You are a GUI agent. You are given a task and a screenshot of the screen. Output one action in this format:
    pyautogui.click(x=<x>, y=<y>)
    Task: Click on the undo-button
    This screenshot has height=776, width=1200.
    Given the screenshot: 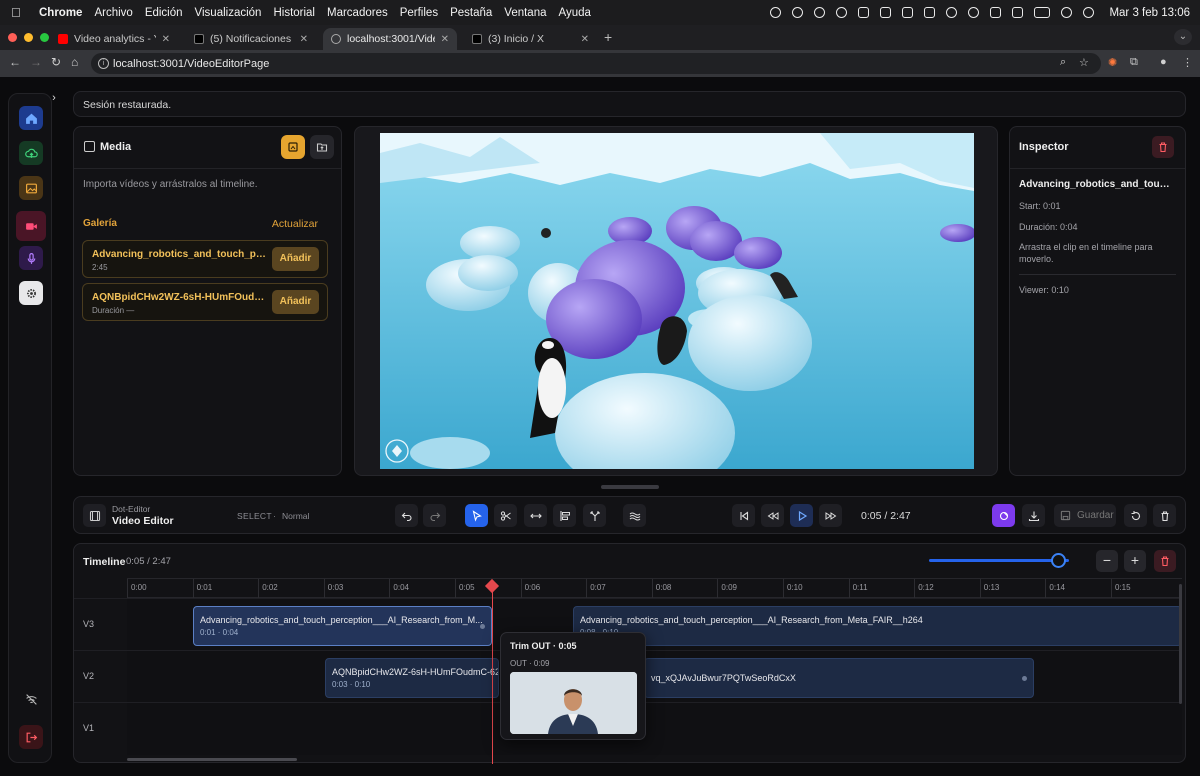 What is the action you would take?
    pyautogui.click(x=406, y=515)
    